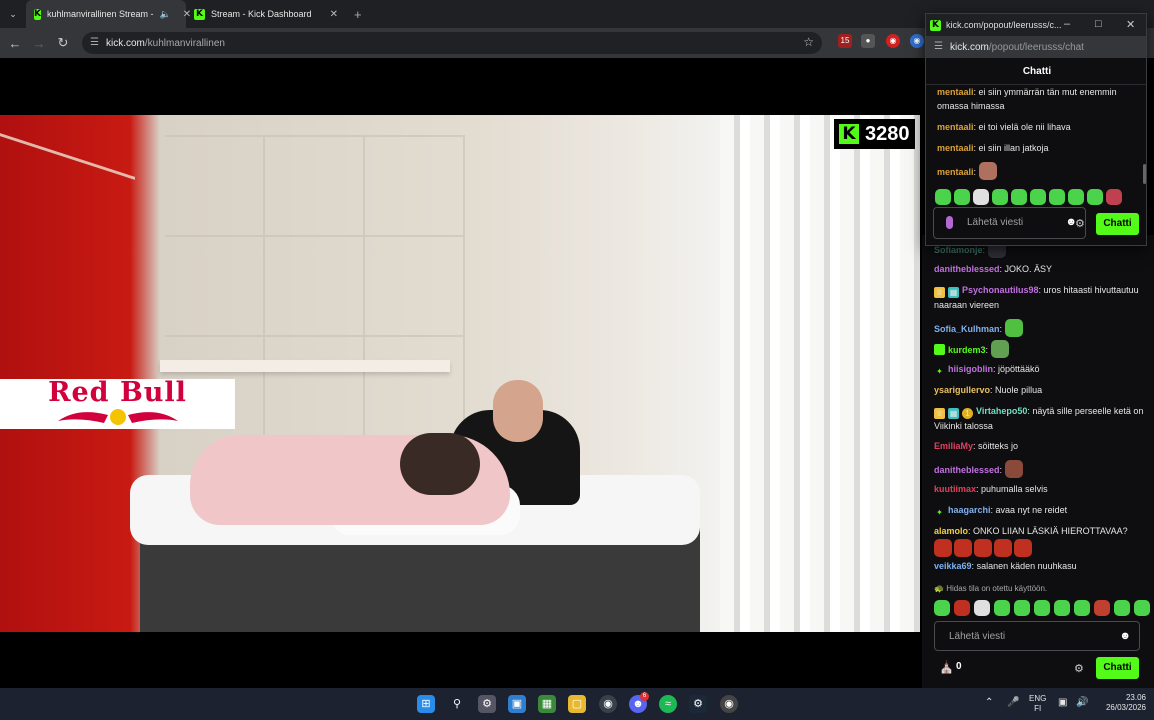 Image resolution: width=1154 pixels, height=720 pixels. Describe the element at coordinates (953, 292) in the screenshot. I see `gift-badge-icon: ▦` at that location.